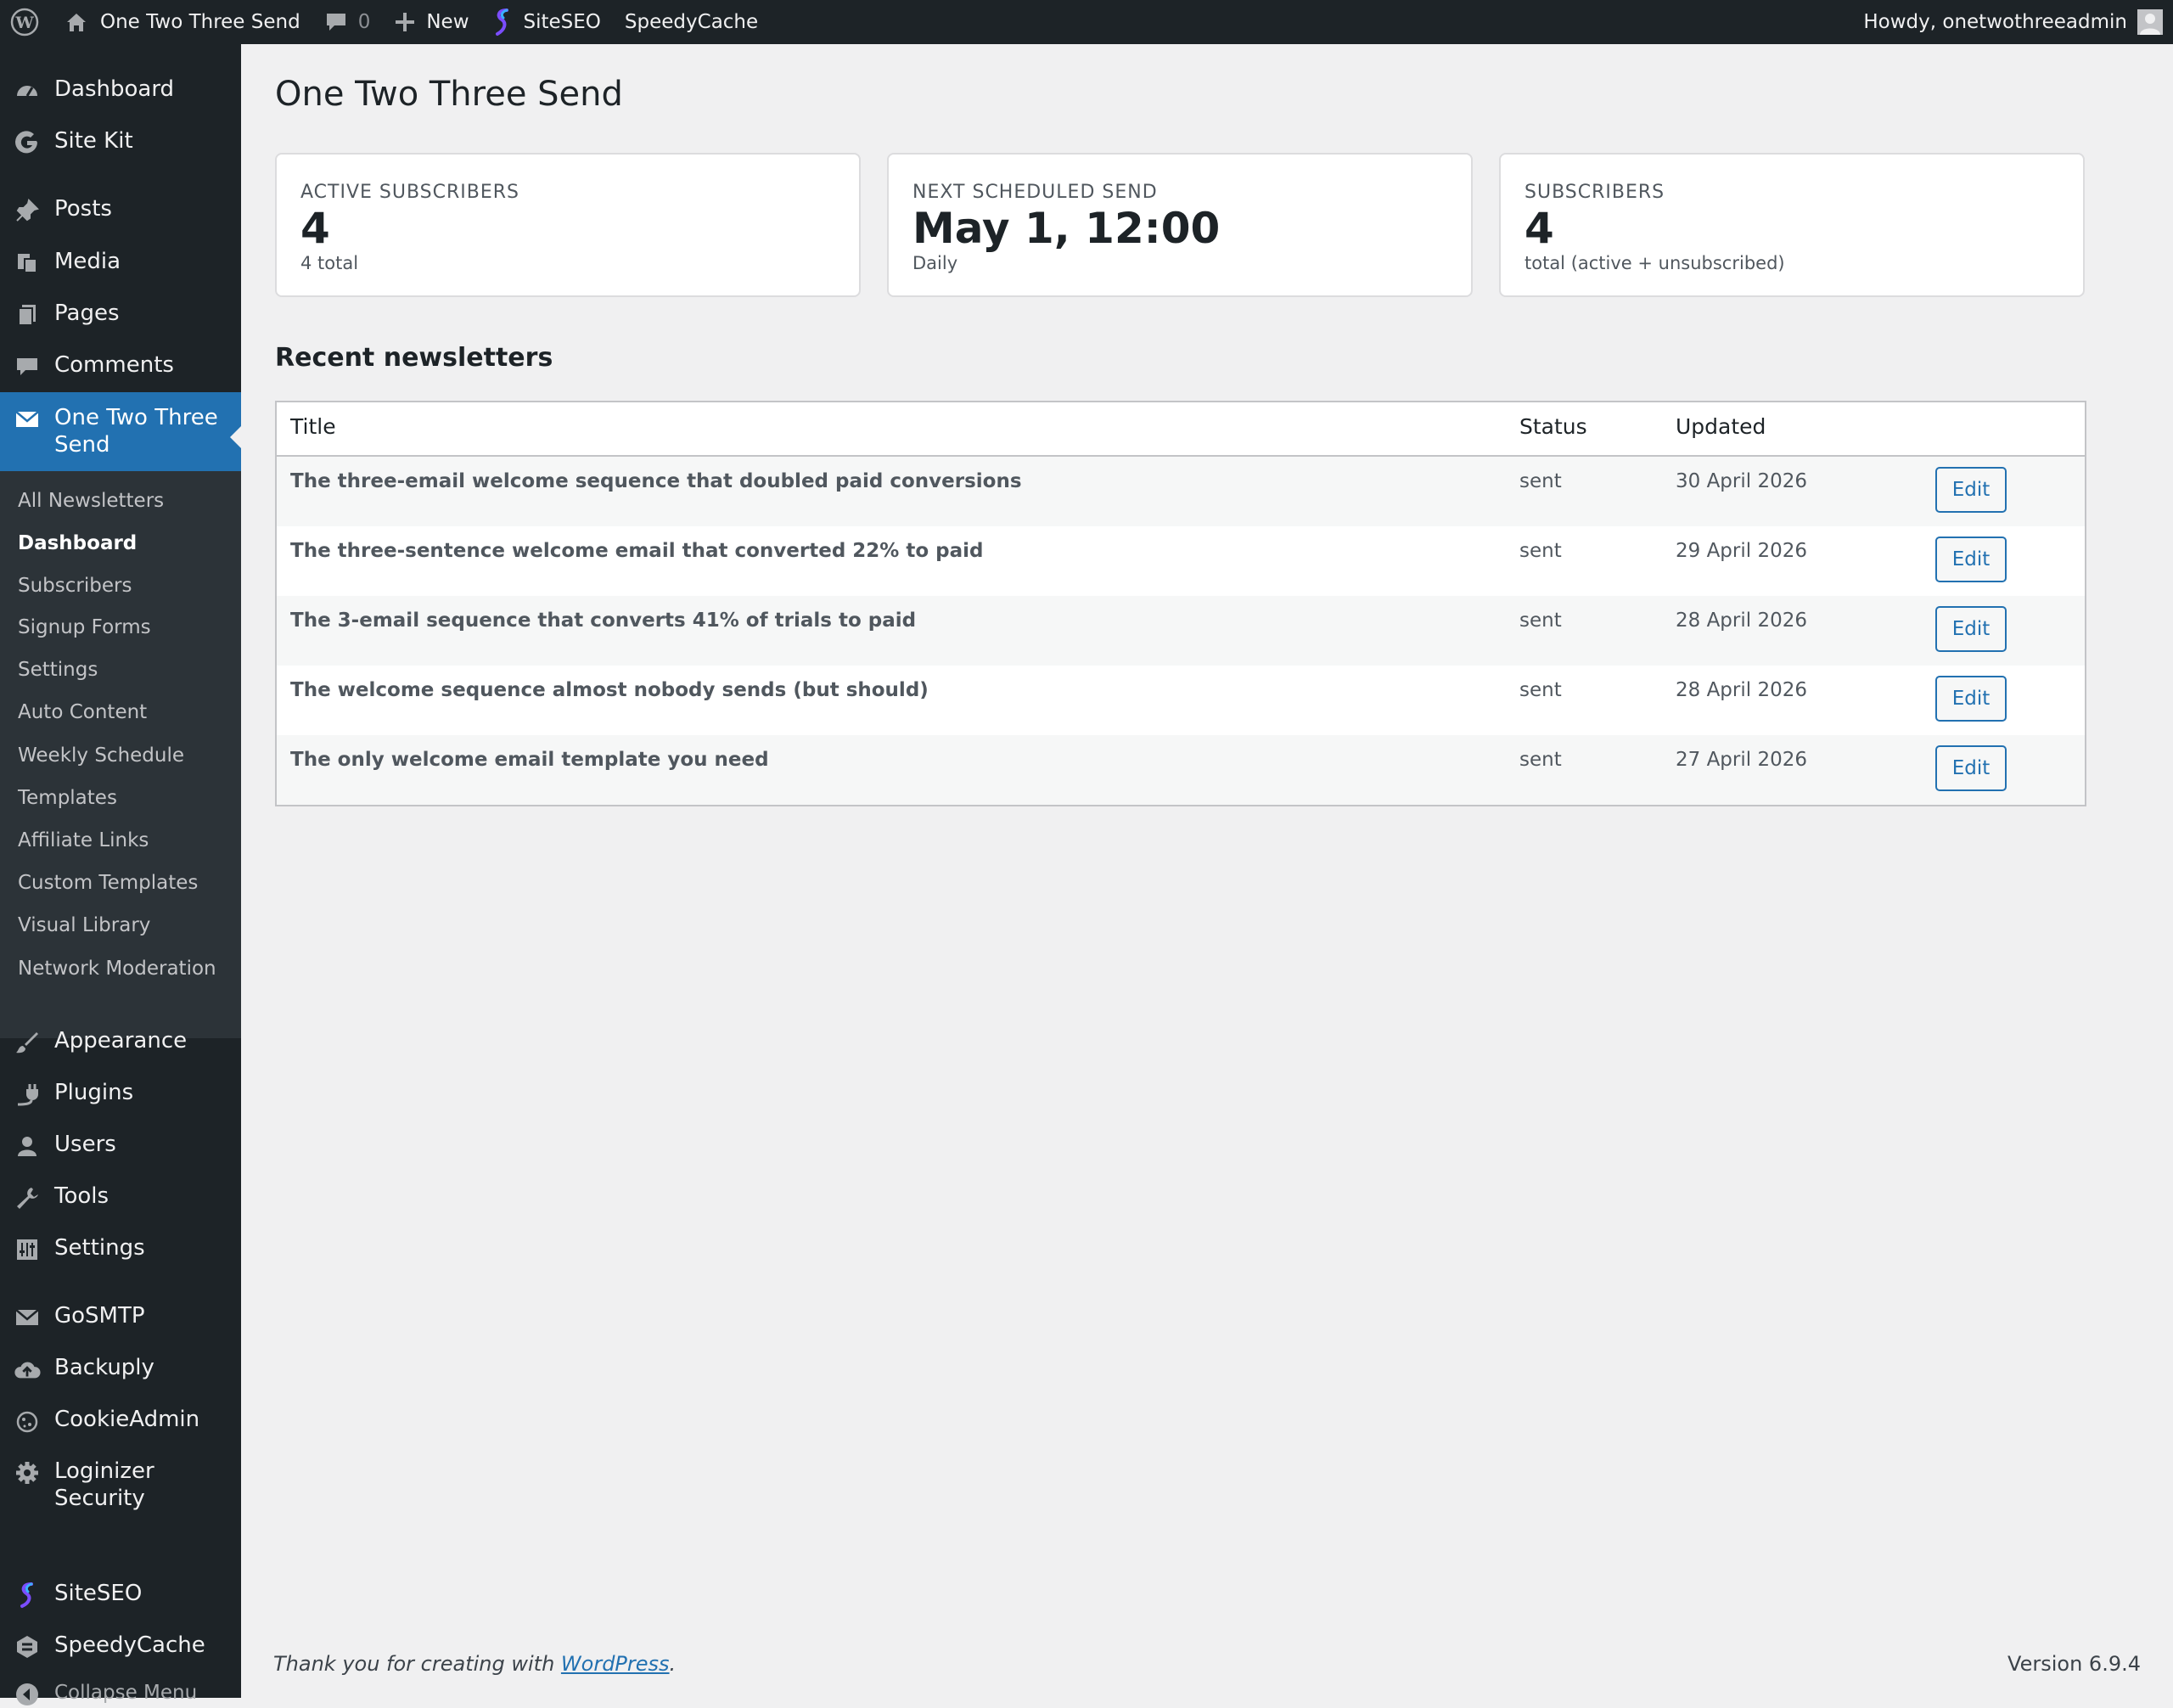 This screenshot has height=1708, width=2173. Describe the element at coordinates (27, 1197) in the screenshot. I see `wrench-icon` at that location.